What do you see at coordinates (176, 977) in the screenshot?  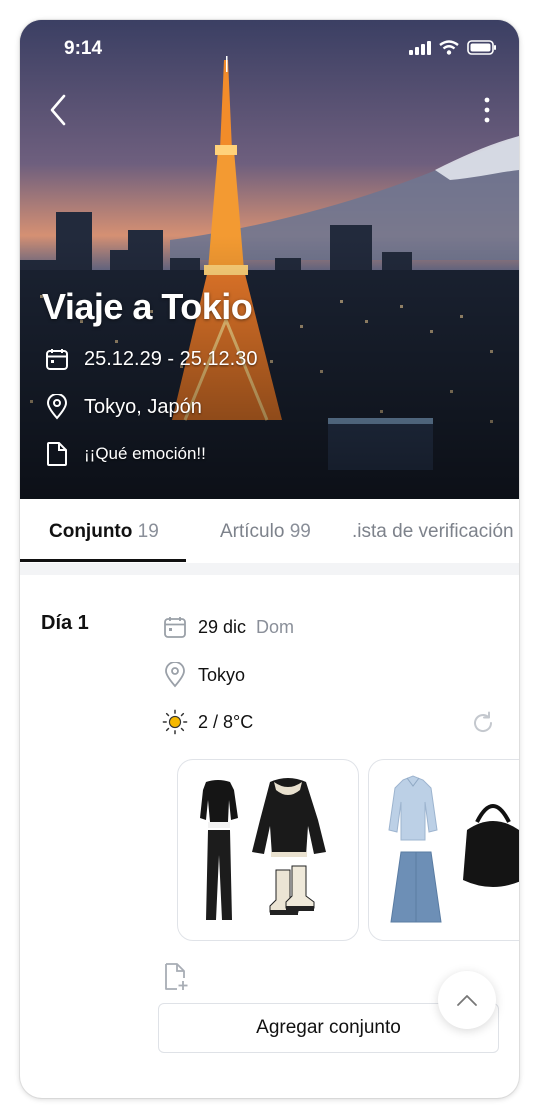 I see `add-outfit-icon` at bounding box center [176, 977].